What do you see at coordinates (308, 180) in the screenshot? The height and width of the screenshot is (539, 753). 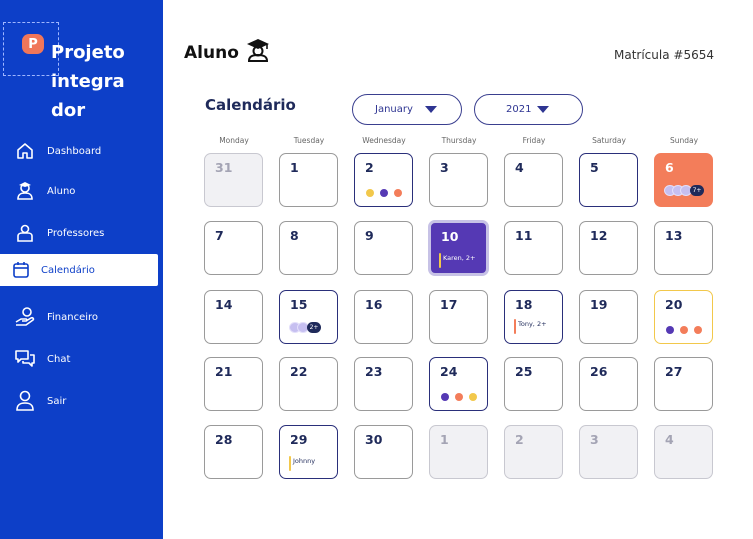 I see `calendar-day-1: 1` at bounding box center [308, 180].